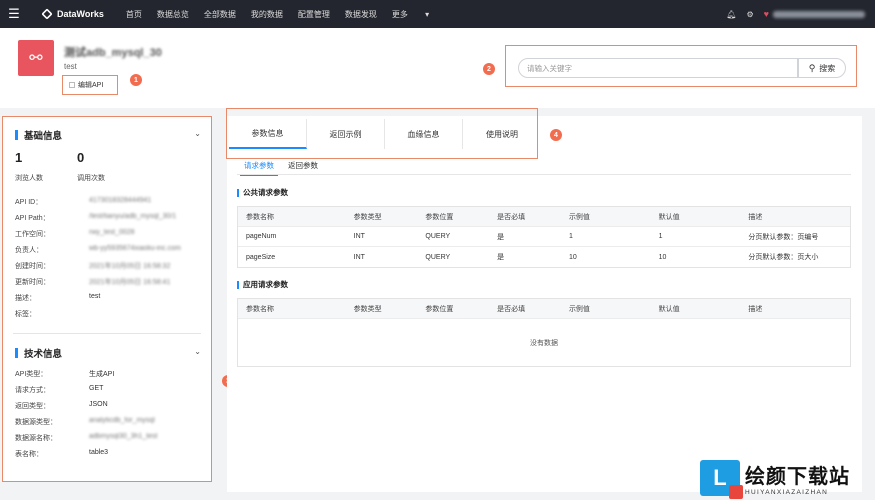 Image resolution: width=875 pixels, height=500 pixels. Describe the element at coordinates (399, 14) in the screenshot. I see `nav-more-label: 更多` at that location.